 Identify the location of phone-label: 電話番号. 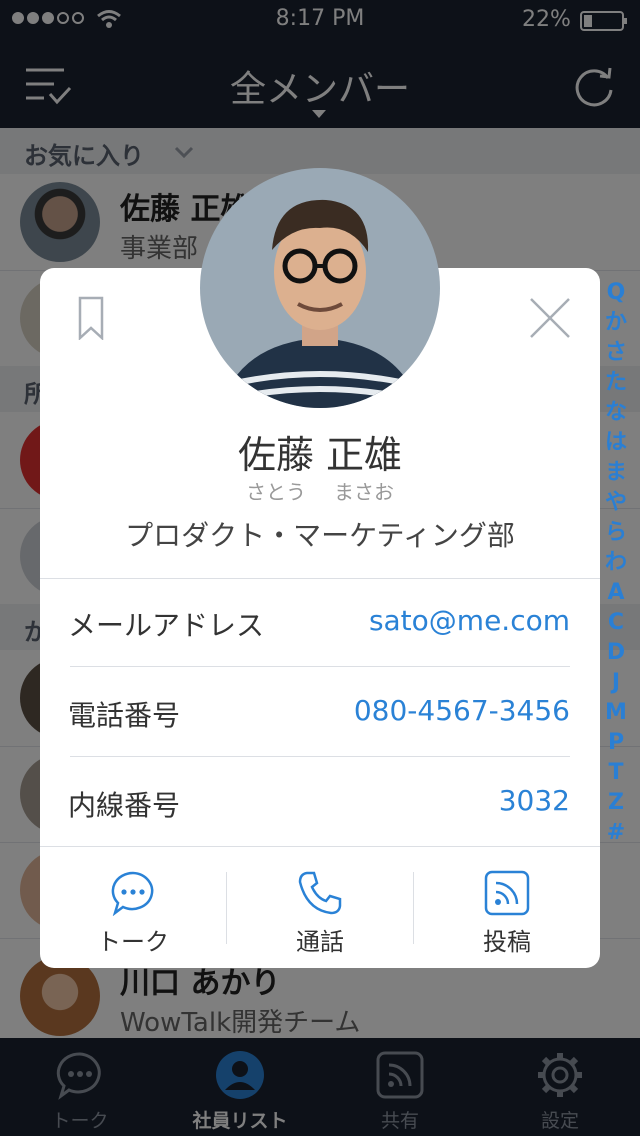
(124, 715).